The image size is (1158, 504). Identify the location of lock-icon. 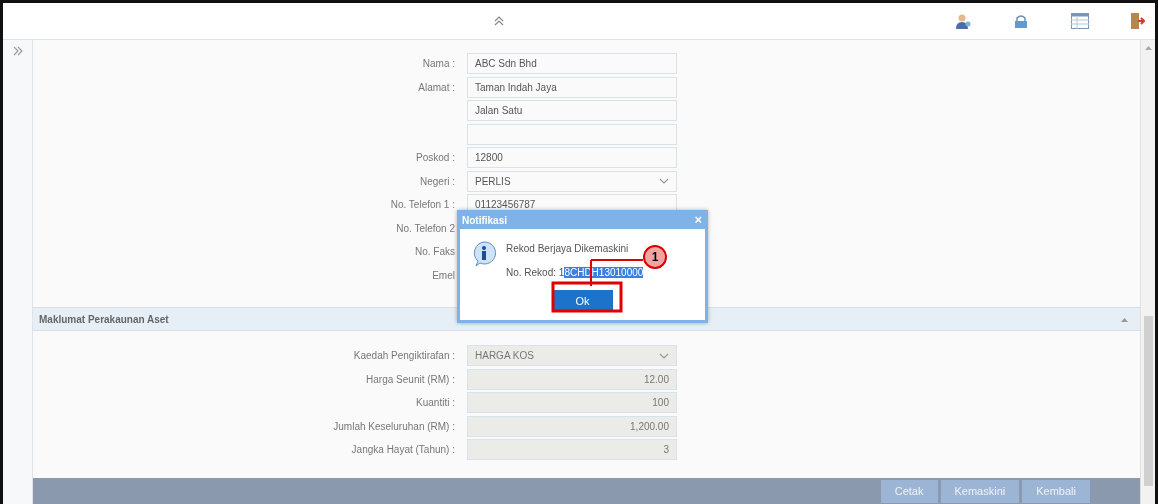
(1021, 21).